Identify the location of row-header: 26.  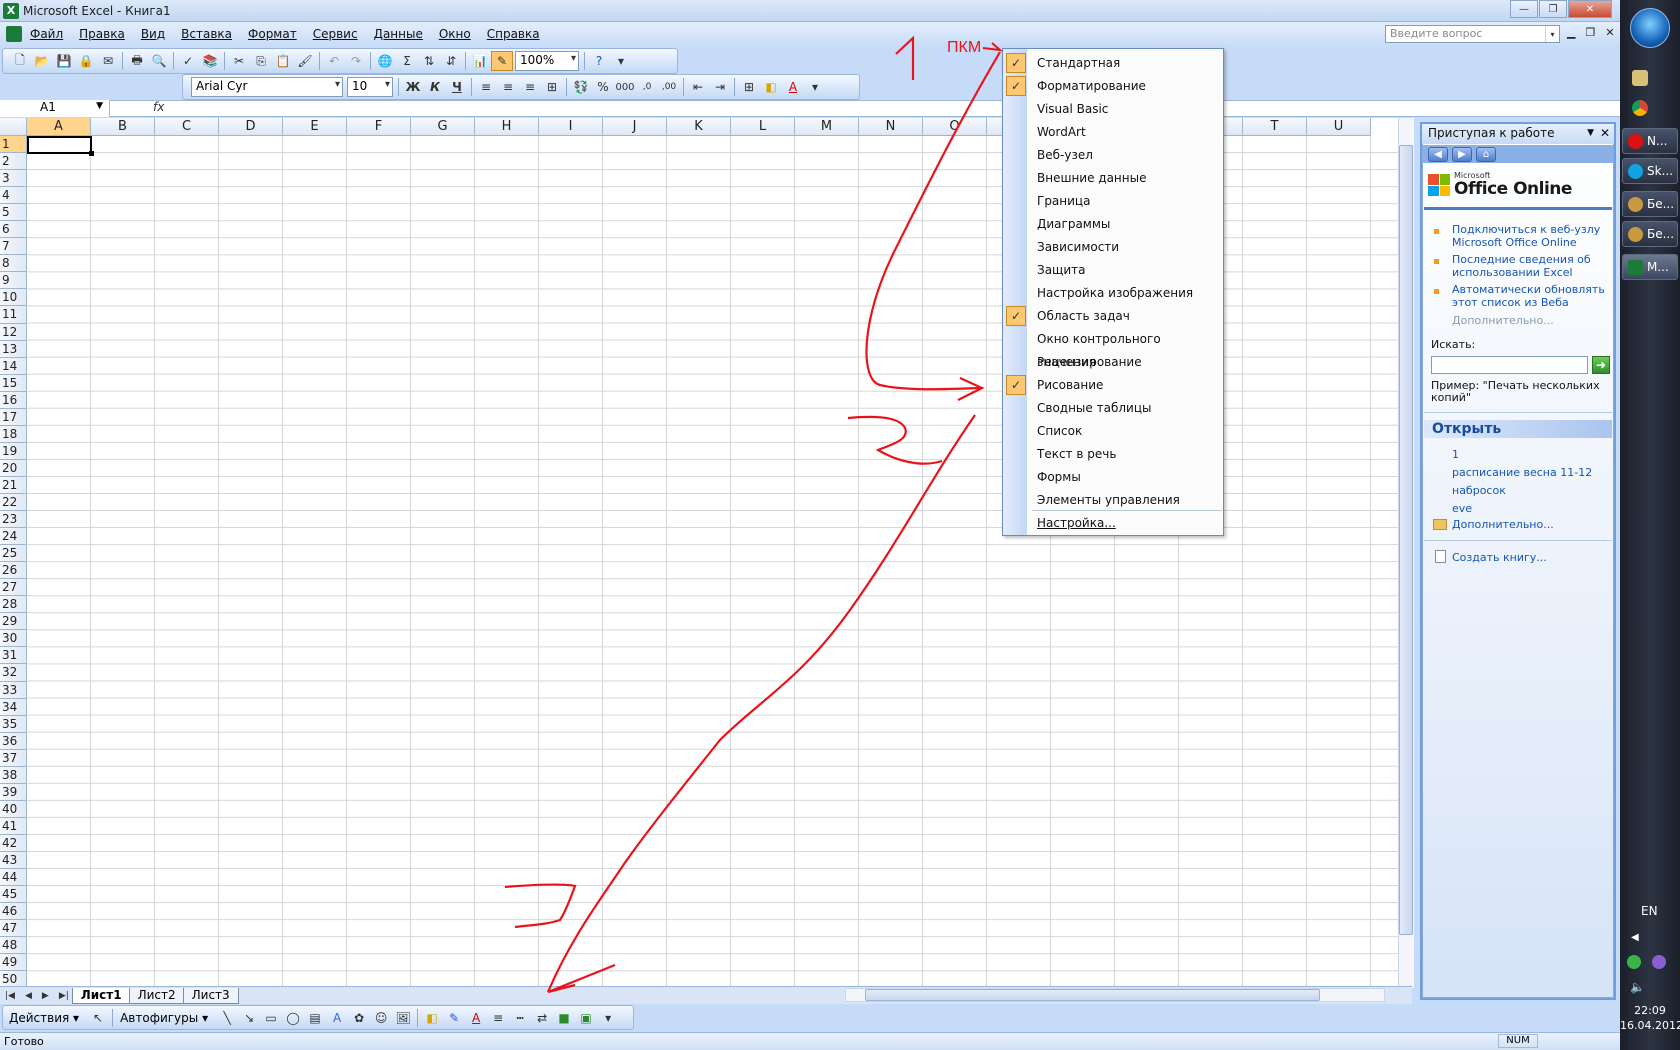
(13, 571).